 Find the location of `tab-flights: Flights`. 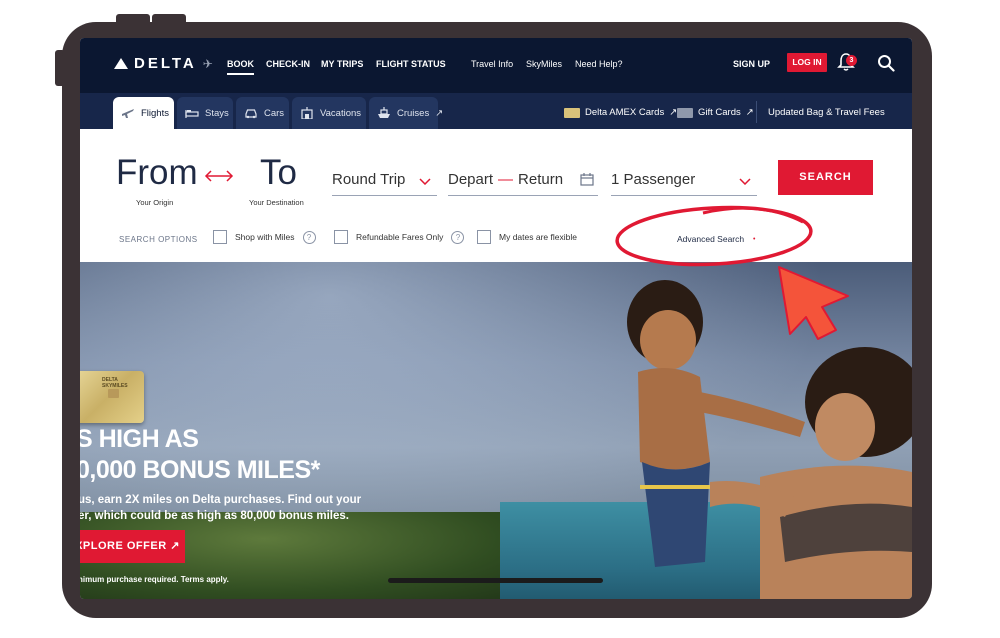

tab-flights: Flights is located at coordinates (143, 113).